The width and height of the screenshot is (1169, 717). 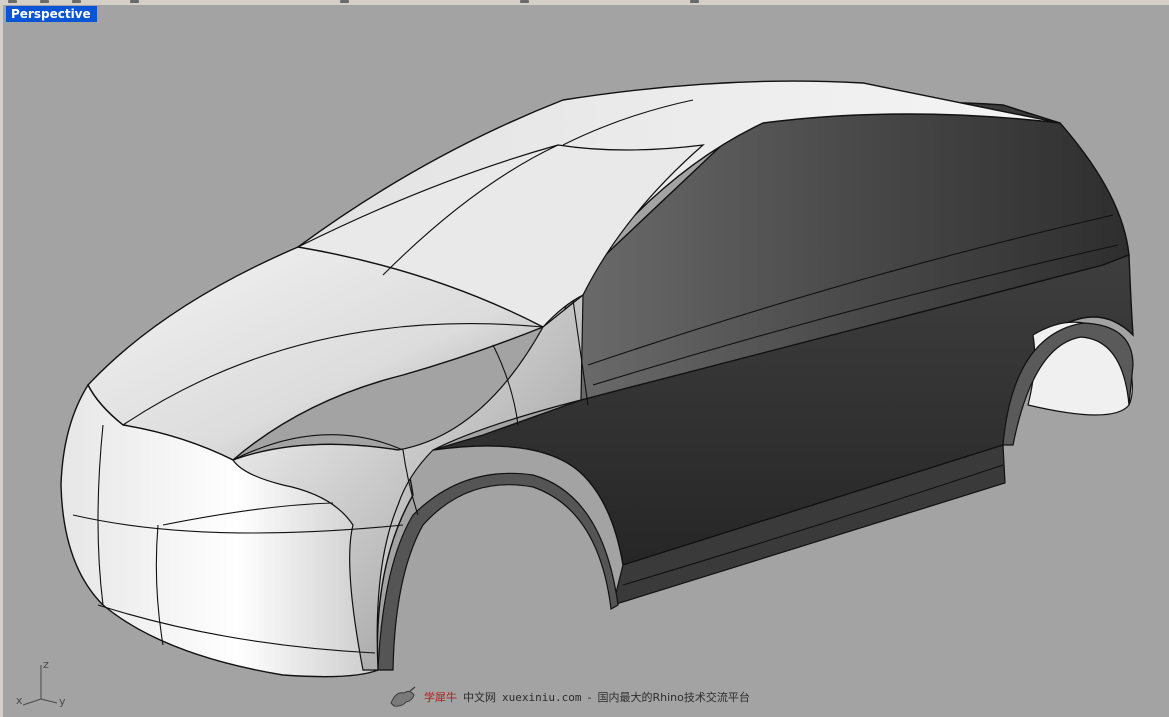 What do you see at coordinates (44, 1) in the screenshot?
I see `cut-icon` at bounding box center [44, 1].